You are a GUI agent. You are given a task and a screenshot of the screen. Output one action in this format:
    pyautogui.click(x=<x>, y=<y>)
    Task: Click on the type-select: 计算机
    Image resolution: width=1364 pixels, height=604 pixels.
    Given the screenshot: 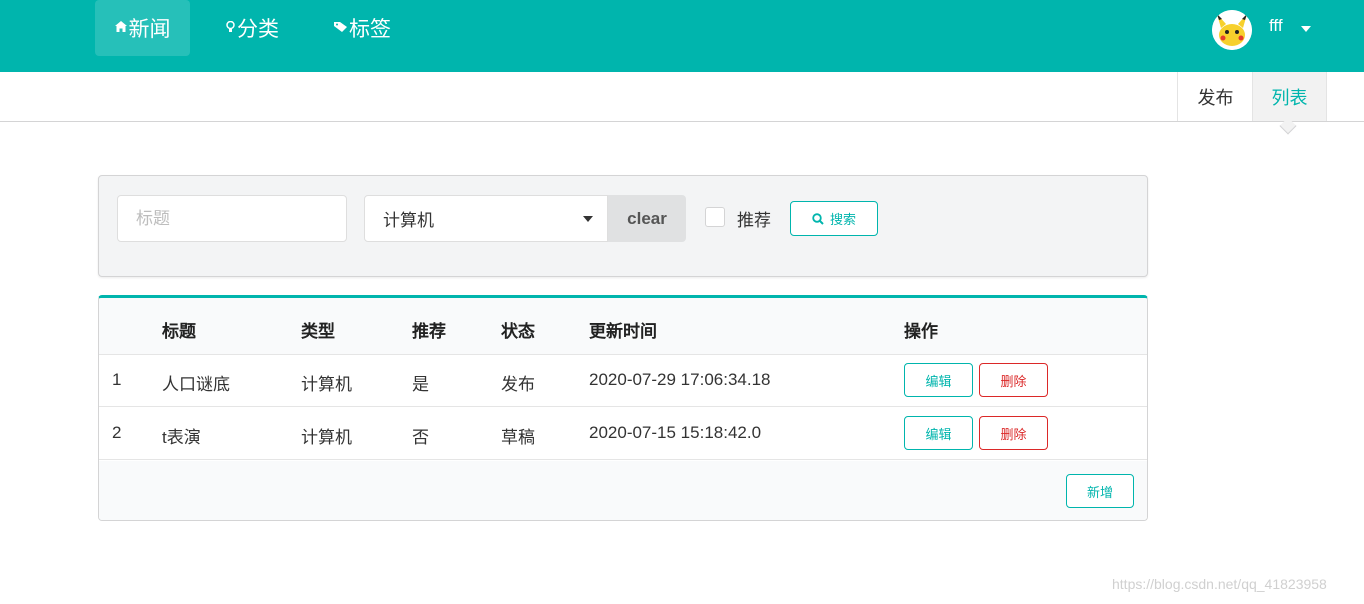 What is the action you would take?
    pyautogui.click(x=486, y=218)
    